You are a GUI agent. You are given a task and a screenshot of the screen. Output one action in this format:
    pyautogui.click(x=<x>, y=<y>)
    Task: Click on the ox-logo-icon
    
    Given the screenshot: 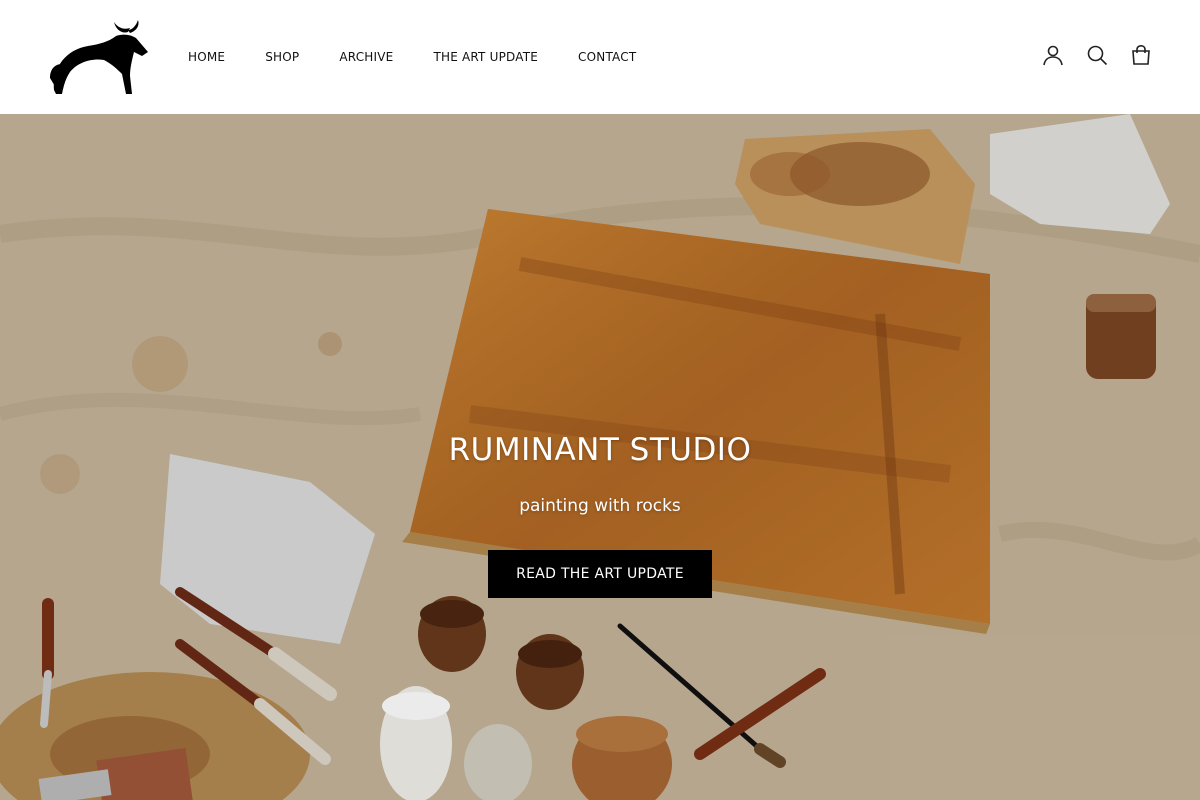 What is the action you would take?
    pyautogui.click(x=99, y=58)
    